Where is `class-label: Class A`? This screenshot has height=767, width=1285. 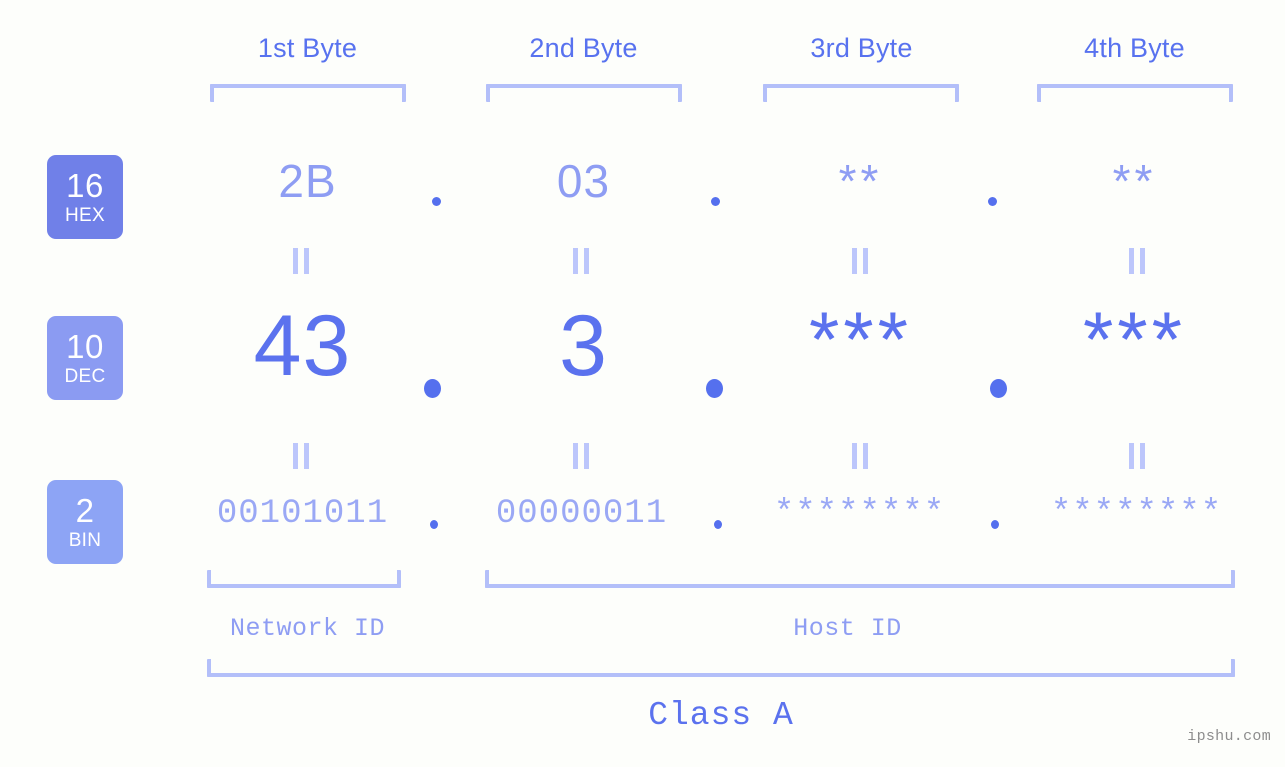 class-label: Class A is located at coordinates (721, 715).